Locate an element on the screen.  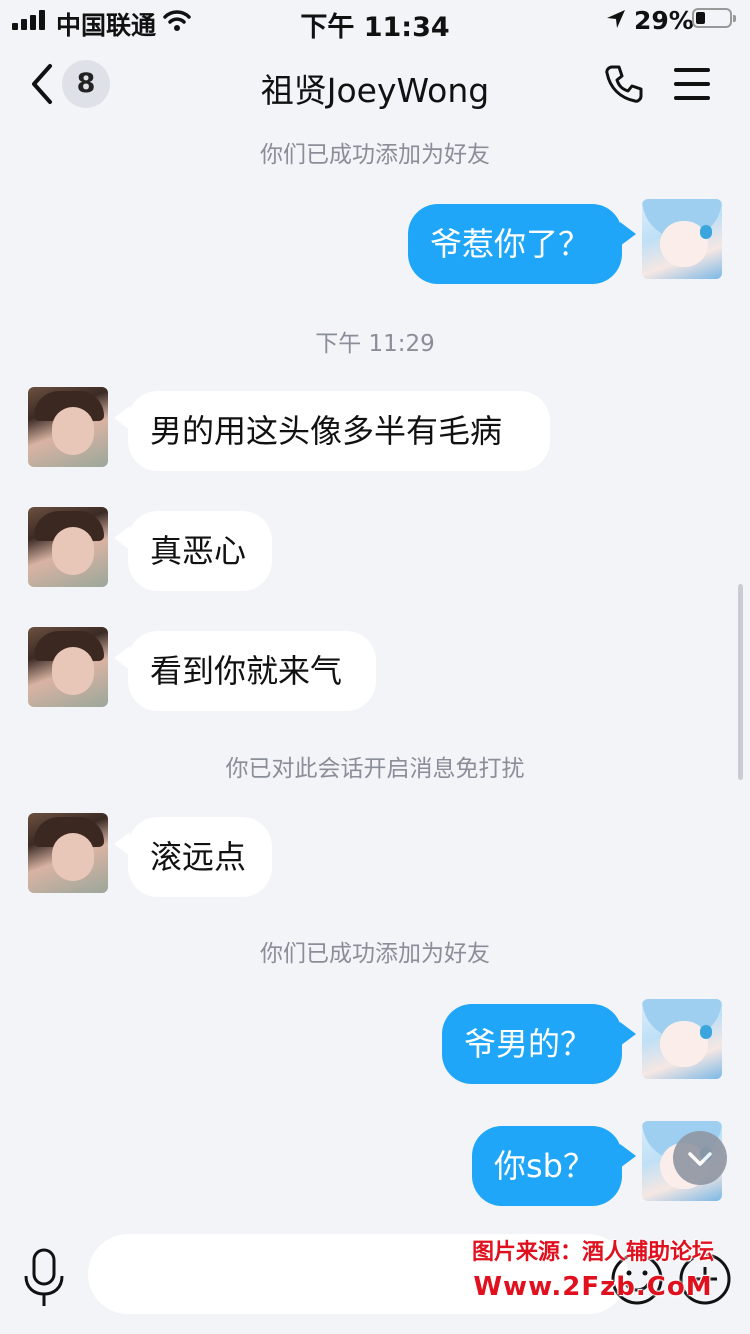
chevron-down-icon is located at coordinates (700, 1159).